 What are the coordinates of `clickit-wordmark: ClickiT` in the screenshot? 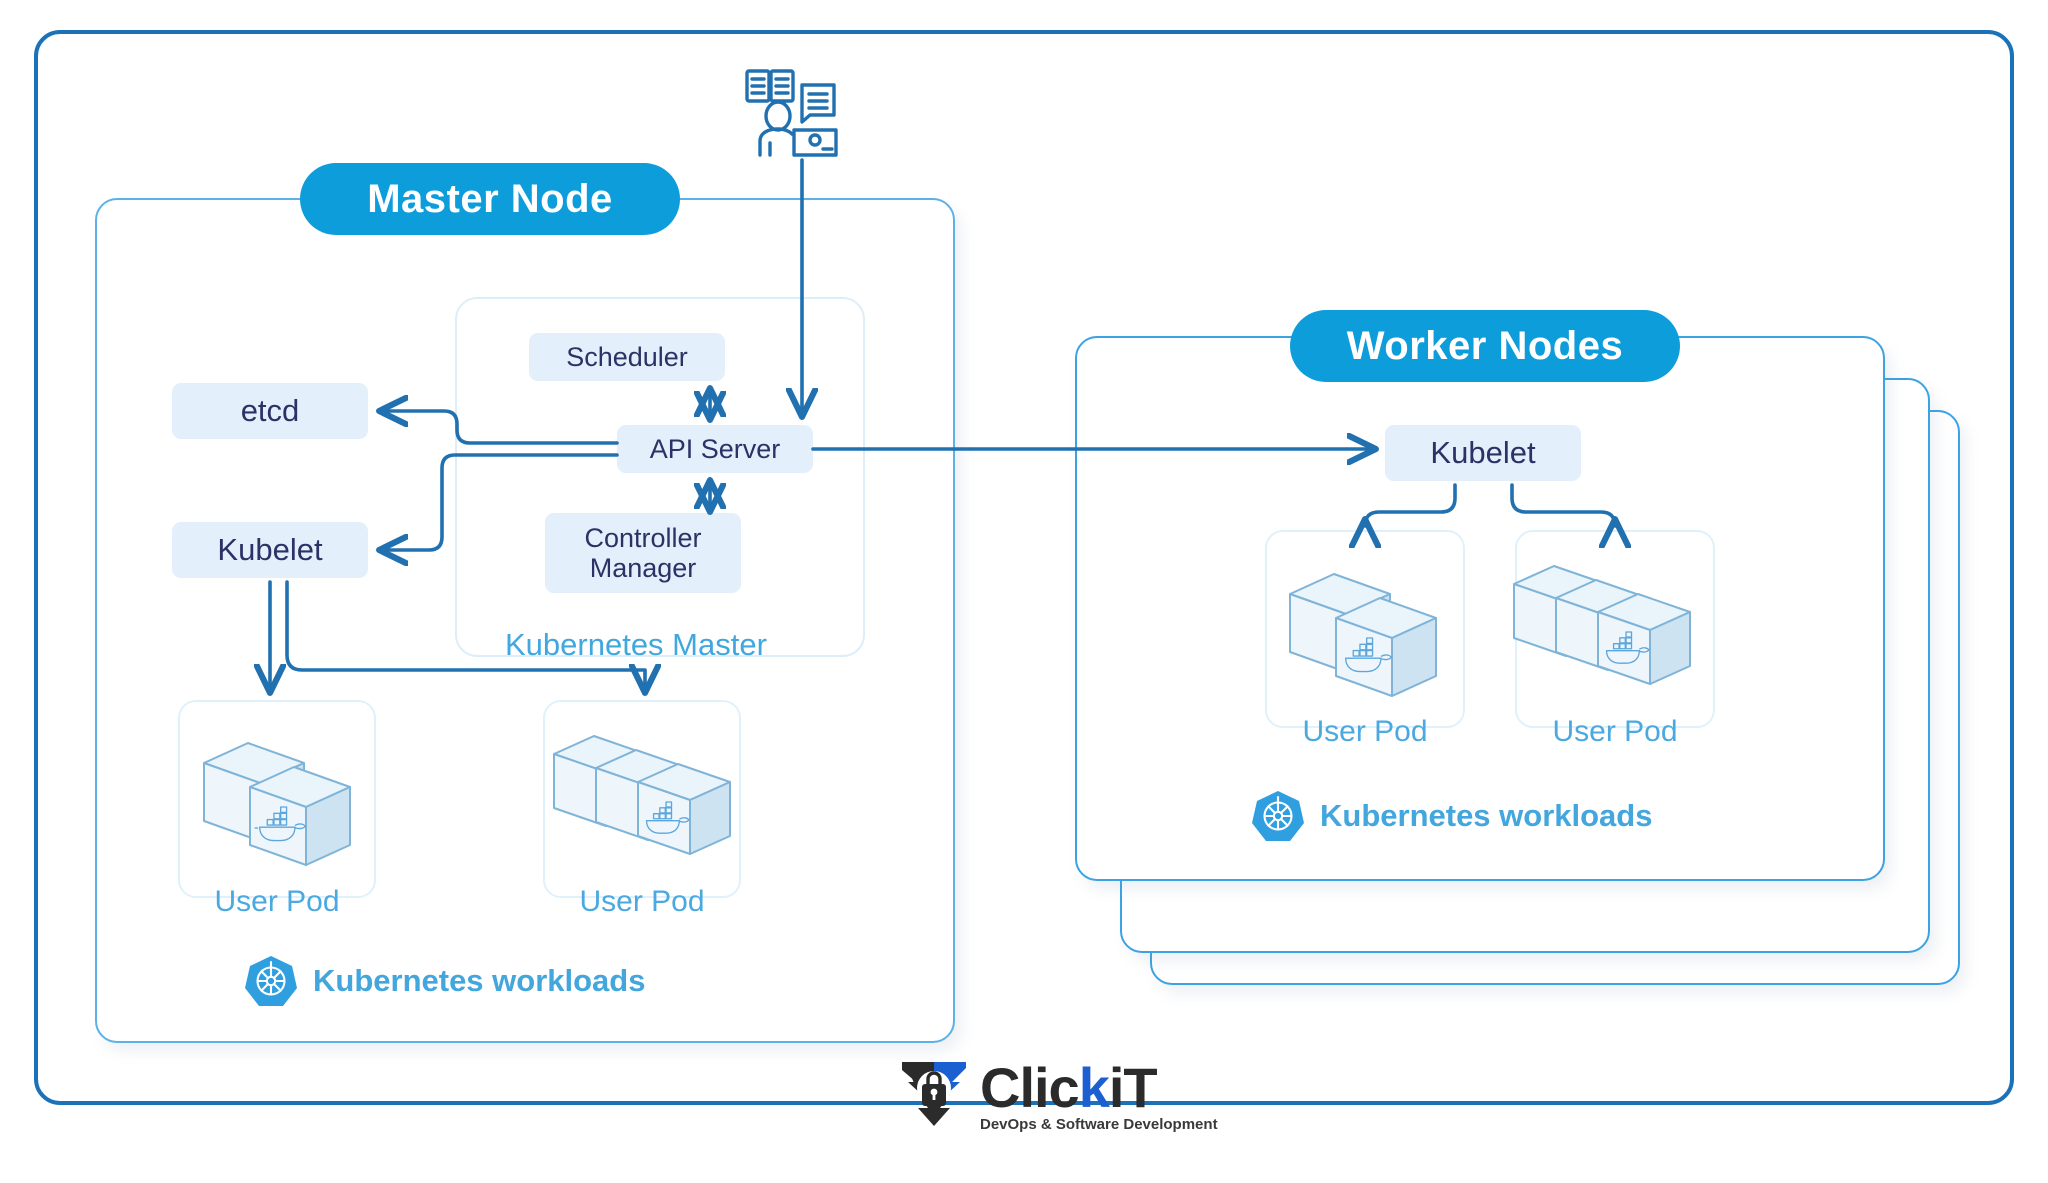 It's located at (1099, 1087).